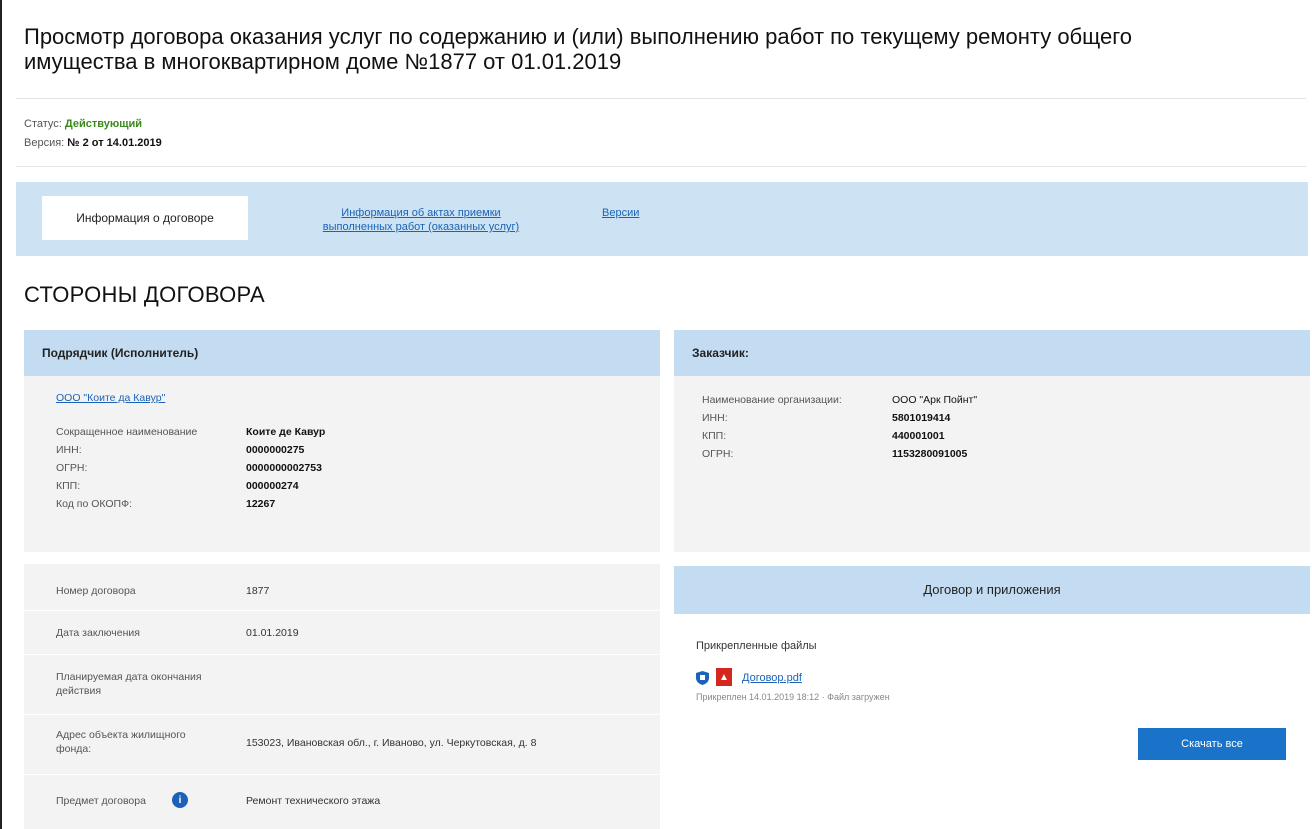 The image size is (1312, 829). Describe the element at coordinates (661, 98) in the screenshot. I see `title-divider` at that location.